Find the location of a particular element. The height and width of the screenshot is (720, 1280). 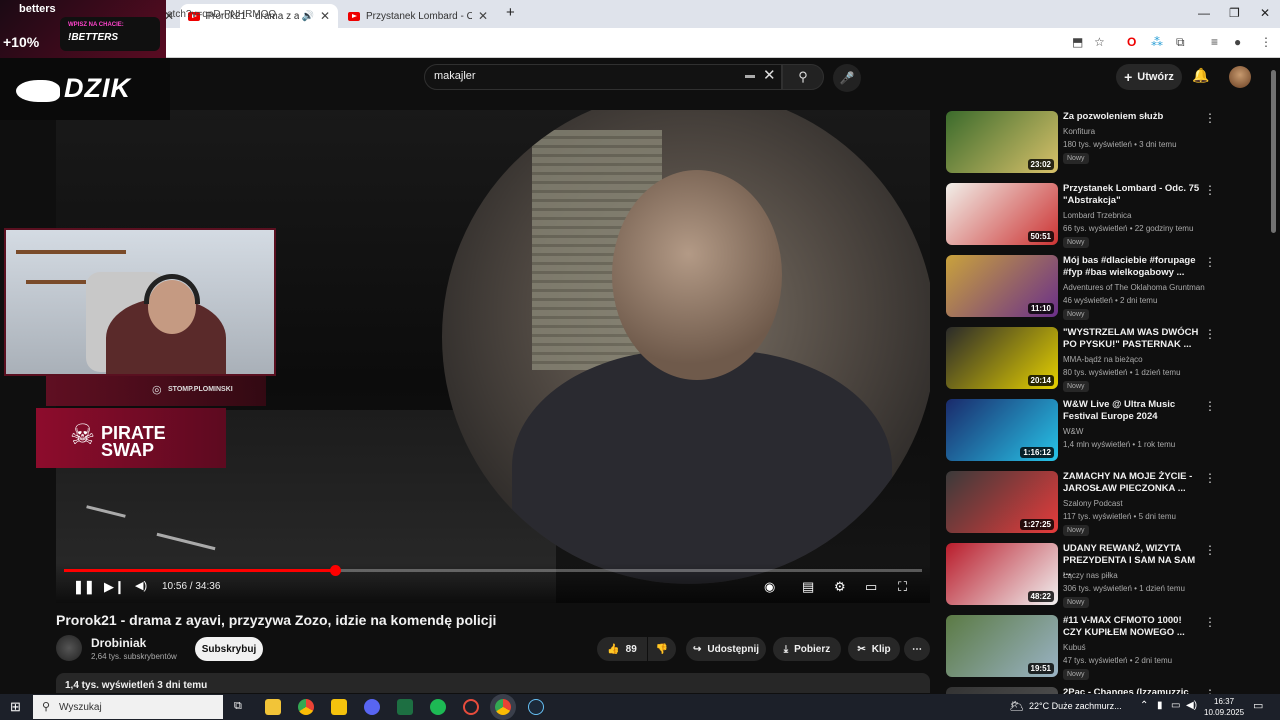

share-button: ↪ Udostępnij is located at coordinates (726, 649).